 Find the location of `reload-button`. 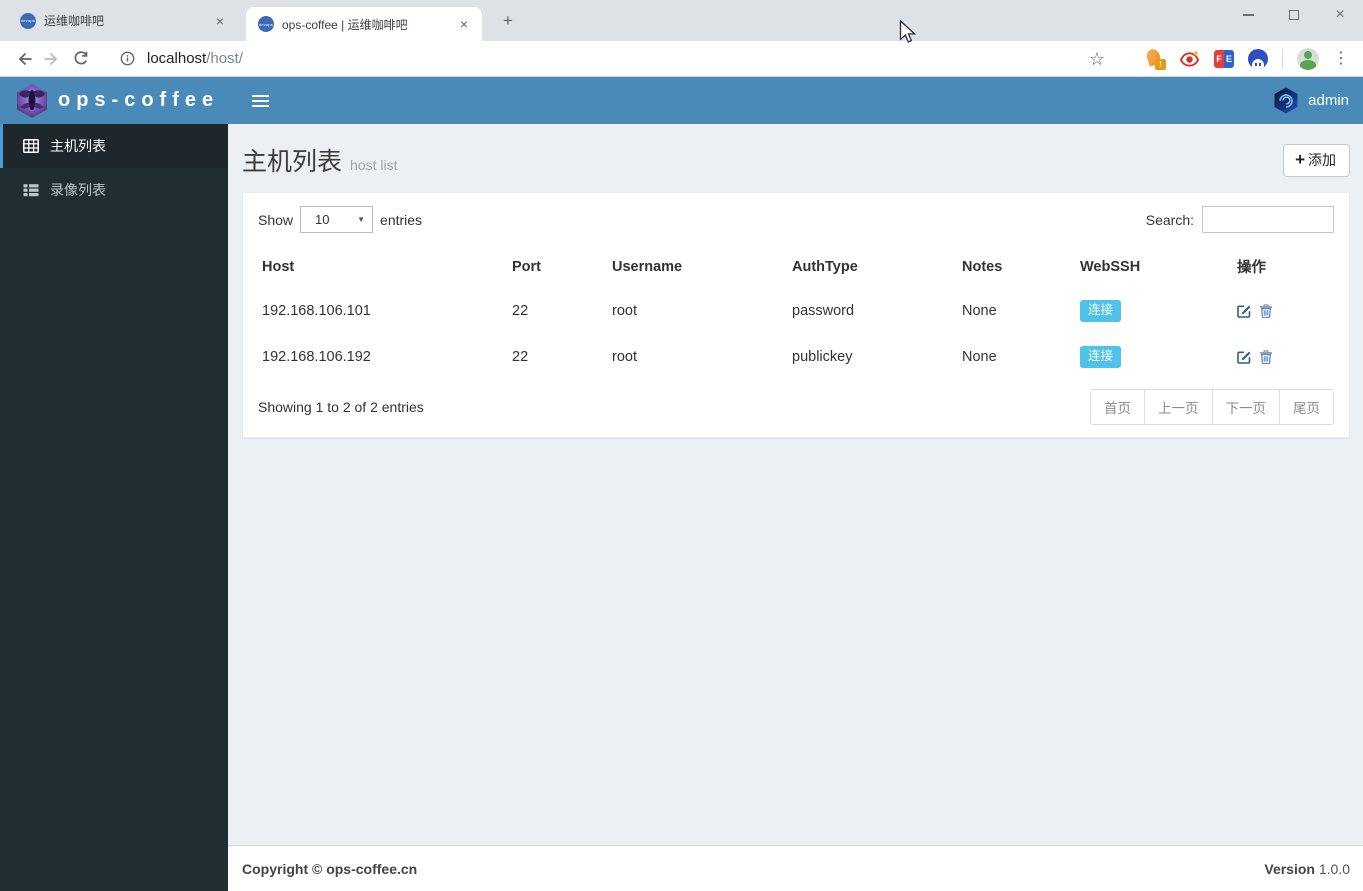

reload-button is located at coordinates (80, 59).